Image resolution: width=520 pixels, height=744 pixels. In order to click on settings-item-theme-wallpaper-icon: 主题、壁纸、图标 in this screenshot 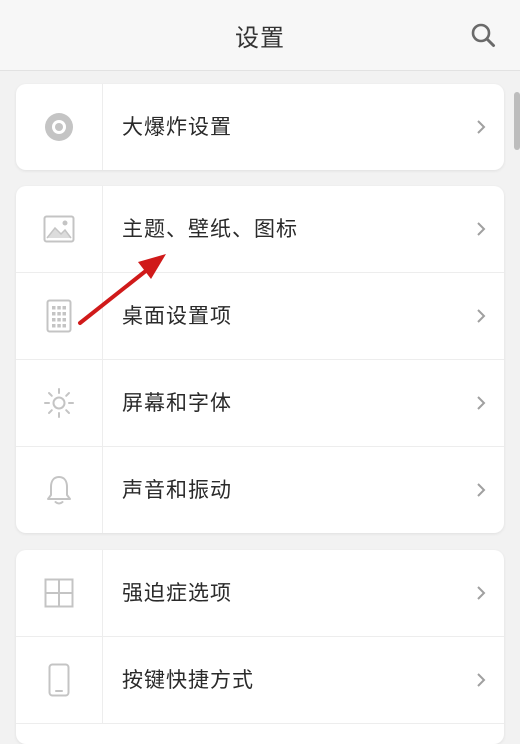, I will do `click(260, 229)`.